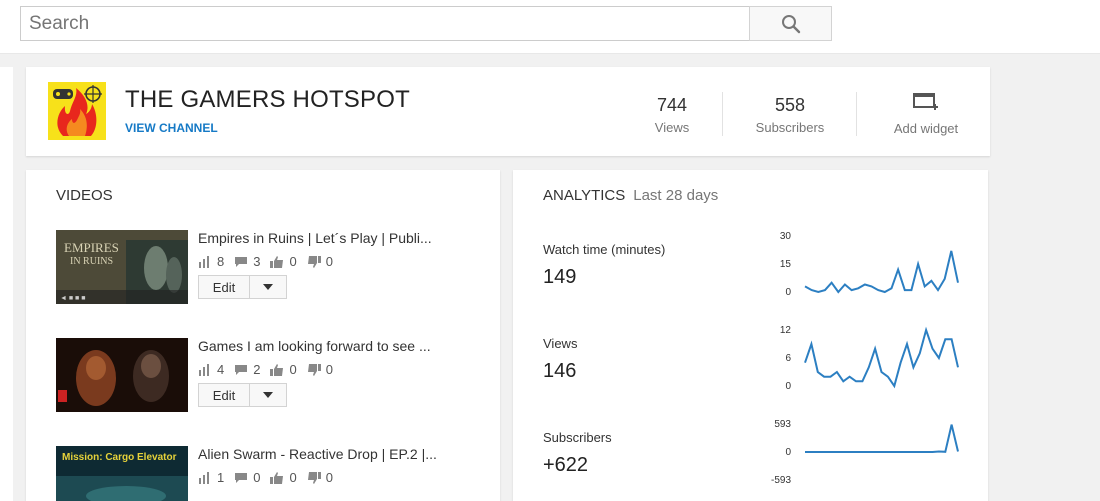 The height and width of the screenshot is (501, 1100). I want to click on video-comments: 2, so click(257, 369).